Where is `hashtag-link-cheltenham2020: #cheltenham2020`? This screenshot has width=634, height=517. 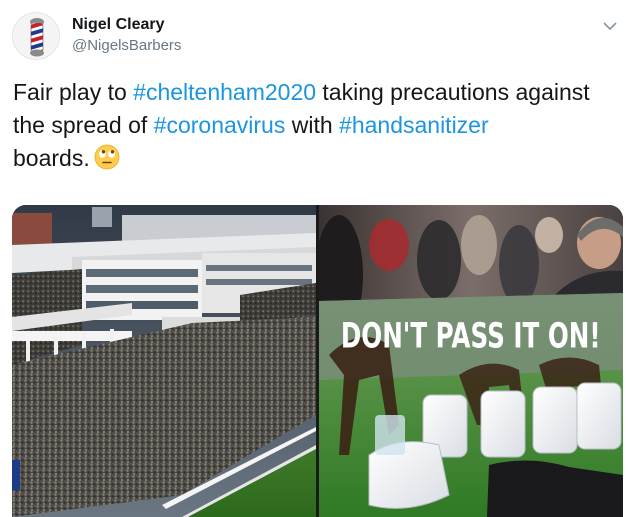 hashtag-link-cheltenham2020: #cheltenham2020 is located at coordinates (224, 92).